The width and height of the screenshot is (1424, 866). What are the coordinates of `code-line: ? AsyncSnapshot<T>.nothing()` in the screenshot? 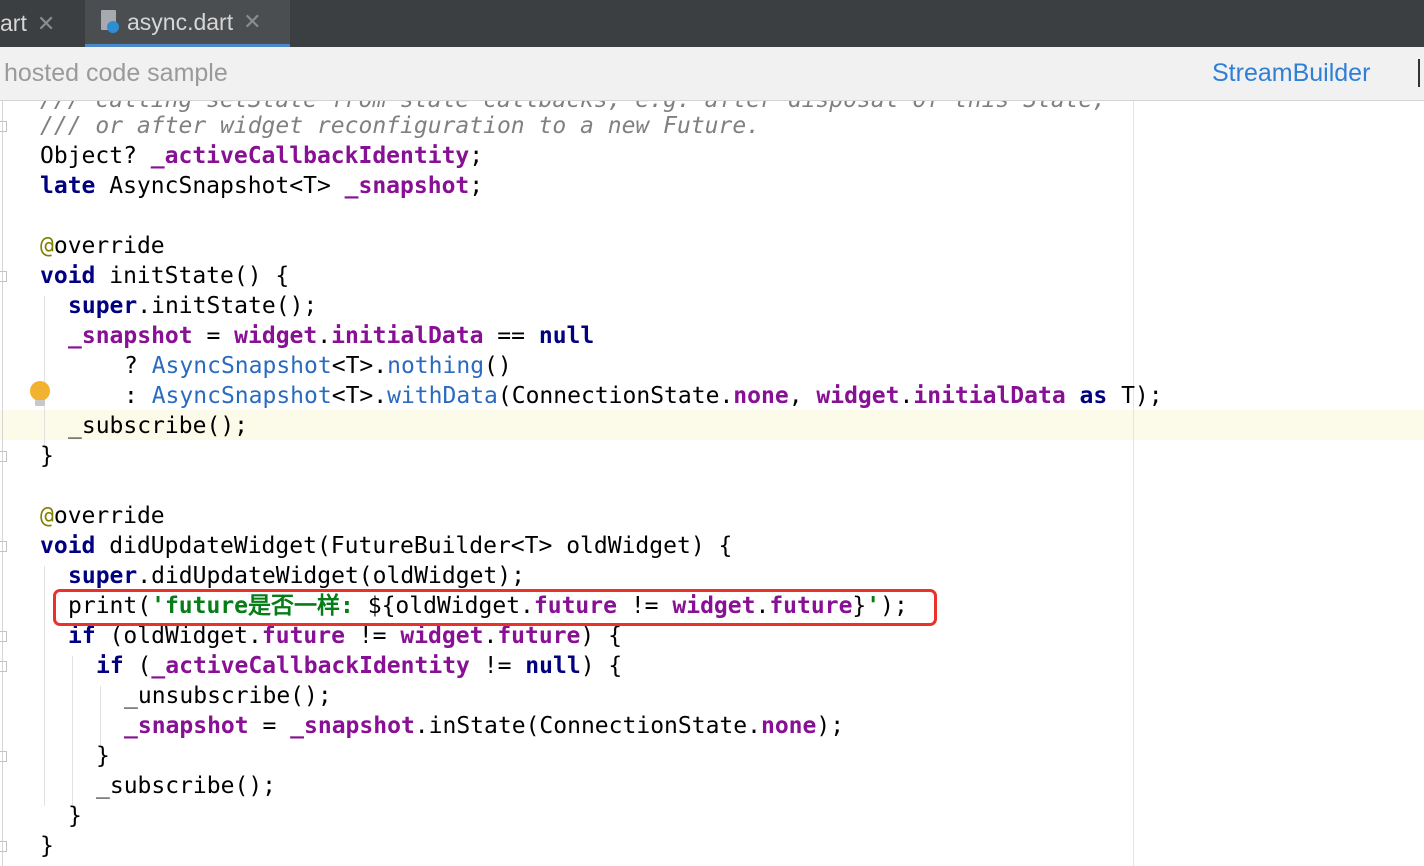 It's located at (318, 366).